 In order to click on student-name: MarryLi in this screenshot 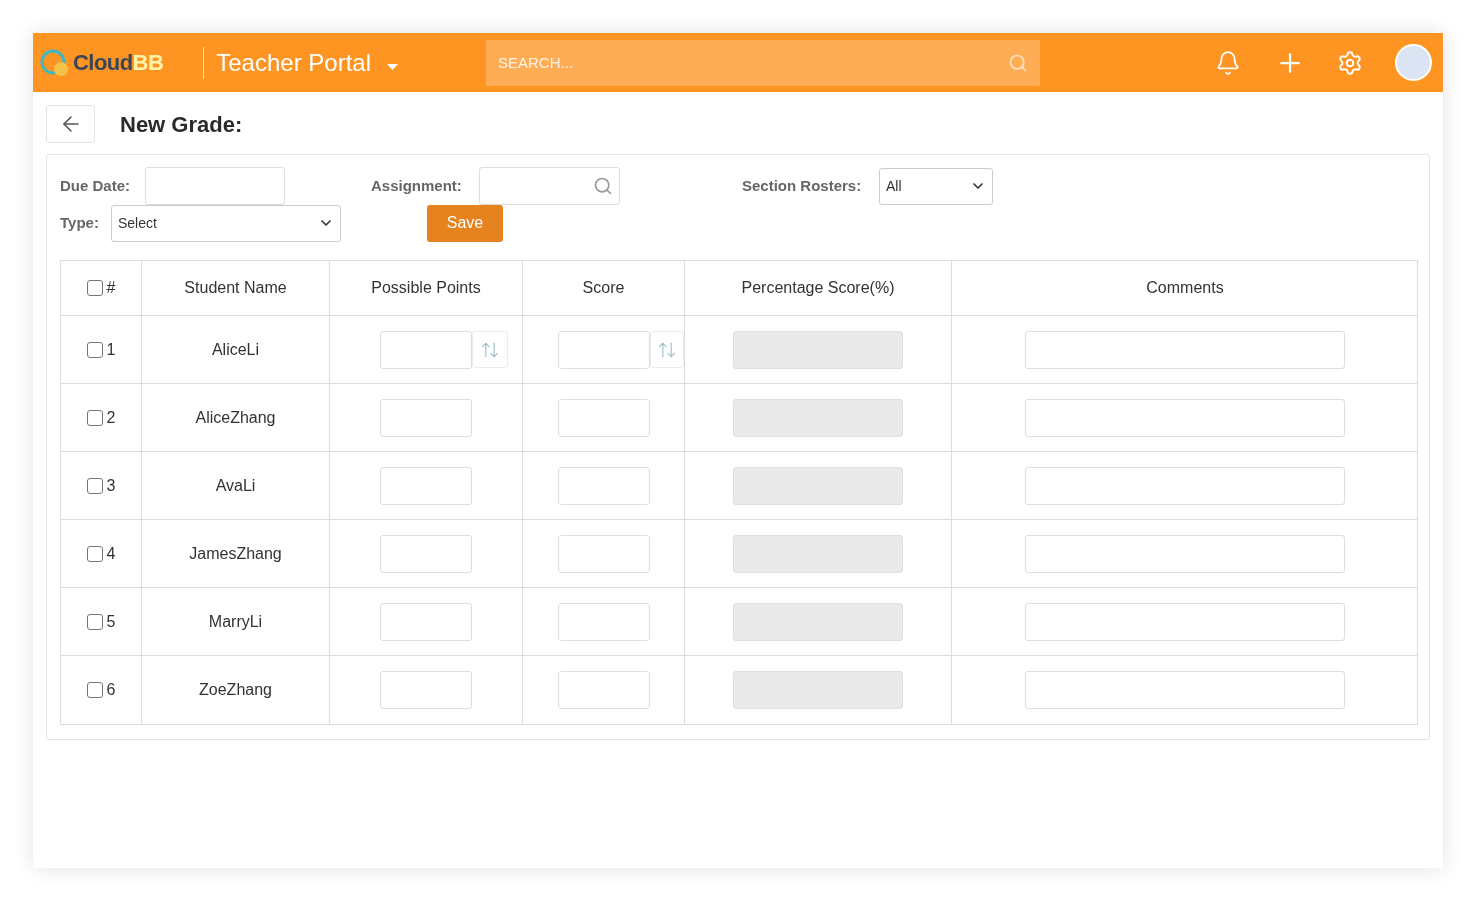, I will do `click(235, 621)`.